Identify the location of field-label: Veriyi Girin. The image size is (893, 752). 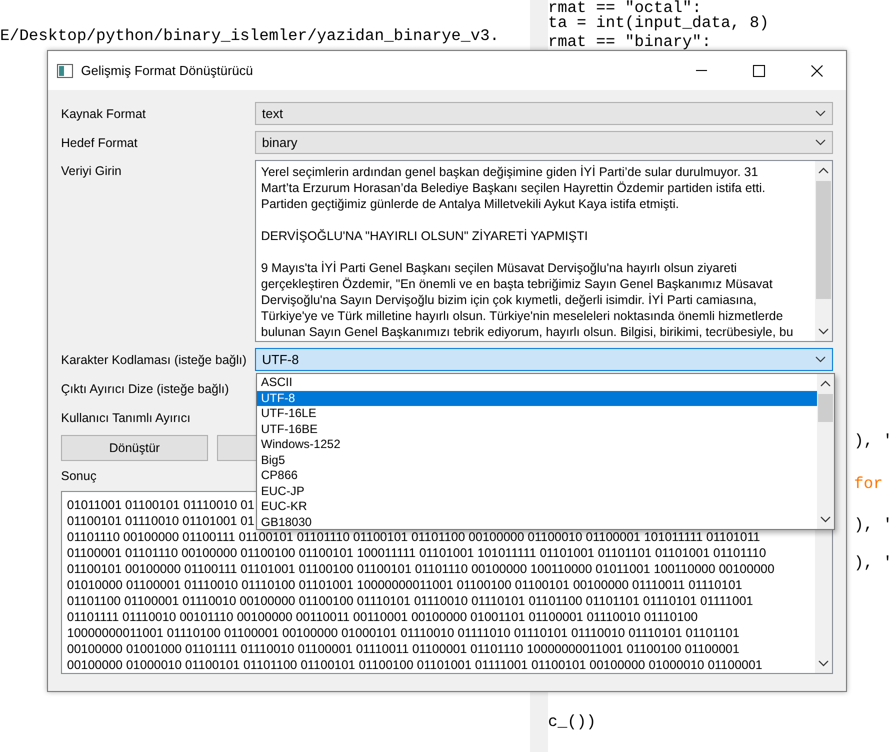
(91, 171).